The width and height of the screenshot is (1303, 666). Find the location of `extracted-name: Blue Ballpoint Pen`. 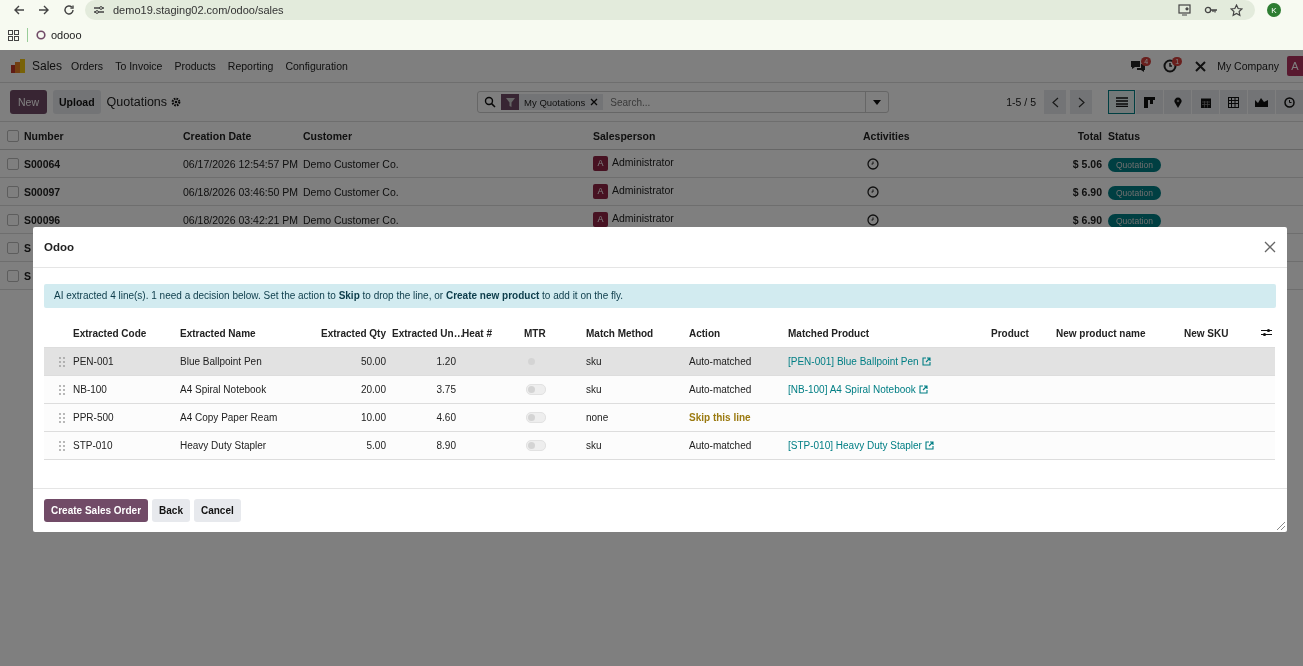

extracted-name: Blue Ballpoint Pen is located at coordinates (221, 361).